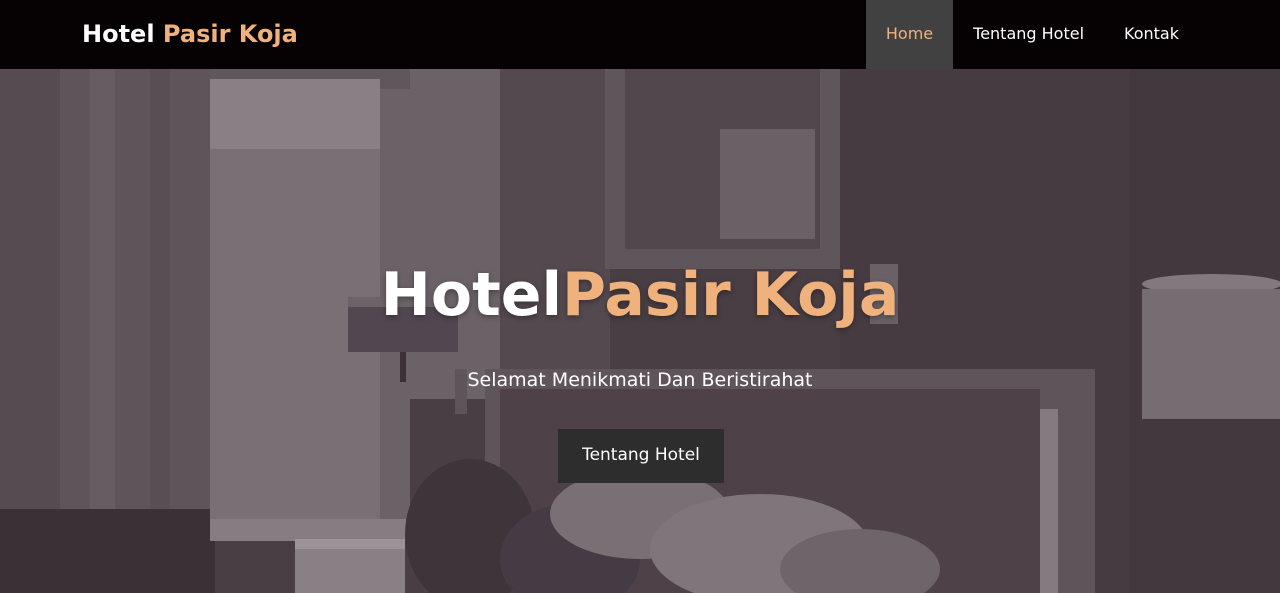 The height and width of the screenshot is (593, 1280). I want to click on nav-menu: Home Tentang Hotel Kontak, so click(1072, 34).